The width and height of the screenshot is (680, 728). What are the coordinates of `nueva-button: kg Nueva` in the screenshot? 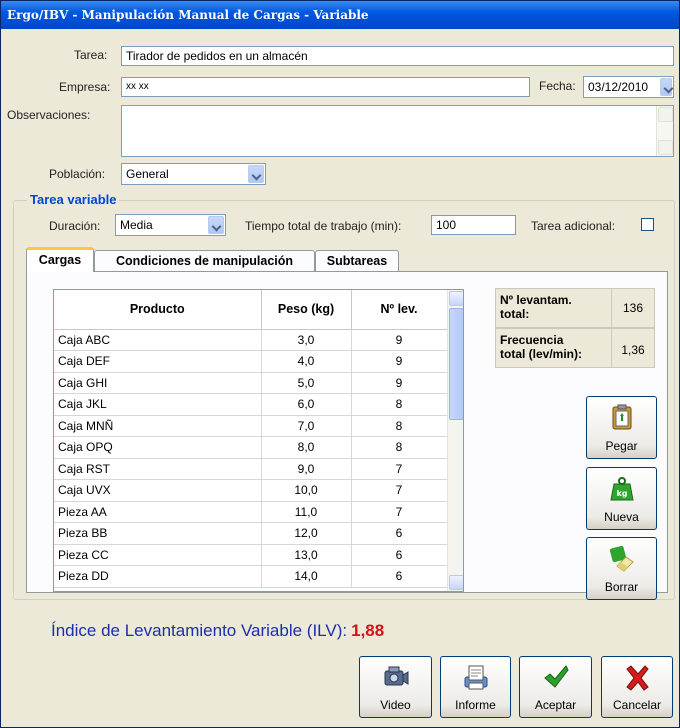 It's located at (621, 498).